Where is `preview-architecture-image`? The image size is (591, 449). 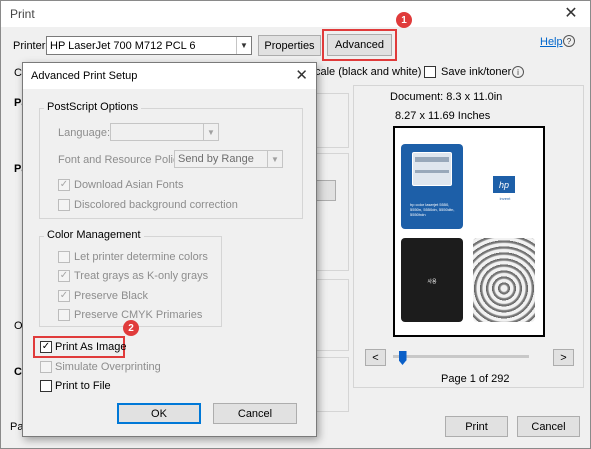 preview-architecture-image is located at coordinates (504, 280).